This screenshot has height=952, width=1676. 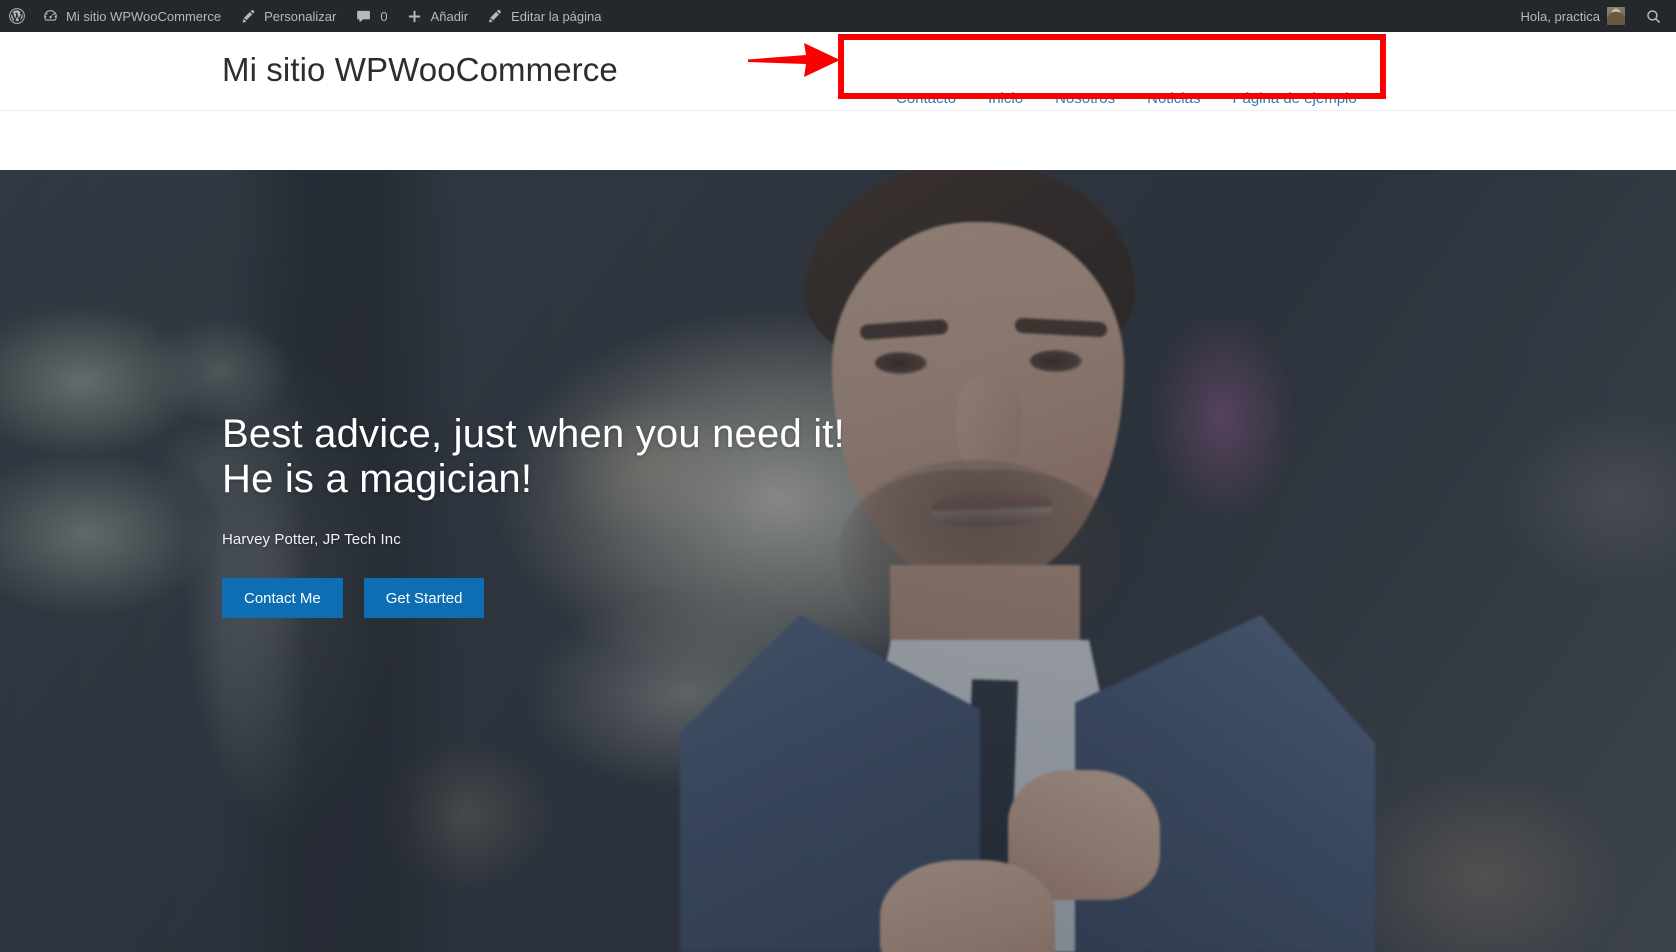 I want to click on header-filler-band, so click(x=838, y=140).